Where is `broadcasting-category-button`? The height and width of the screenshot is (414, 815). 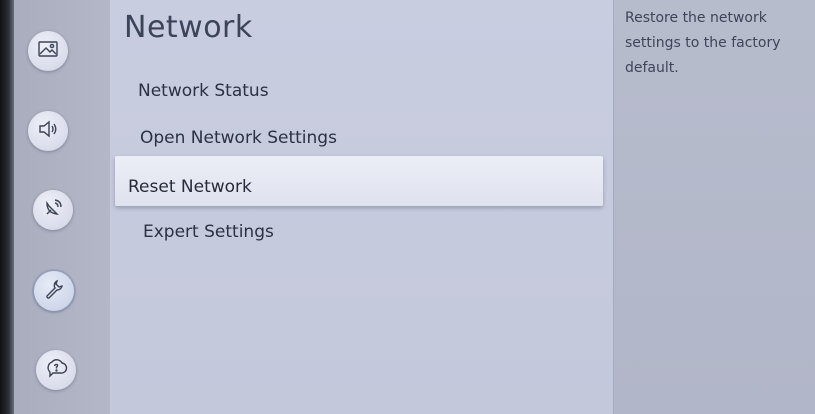
broadcasting-category-button is located at coordinates (53, 210).